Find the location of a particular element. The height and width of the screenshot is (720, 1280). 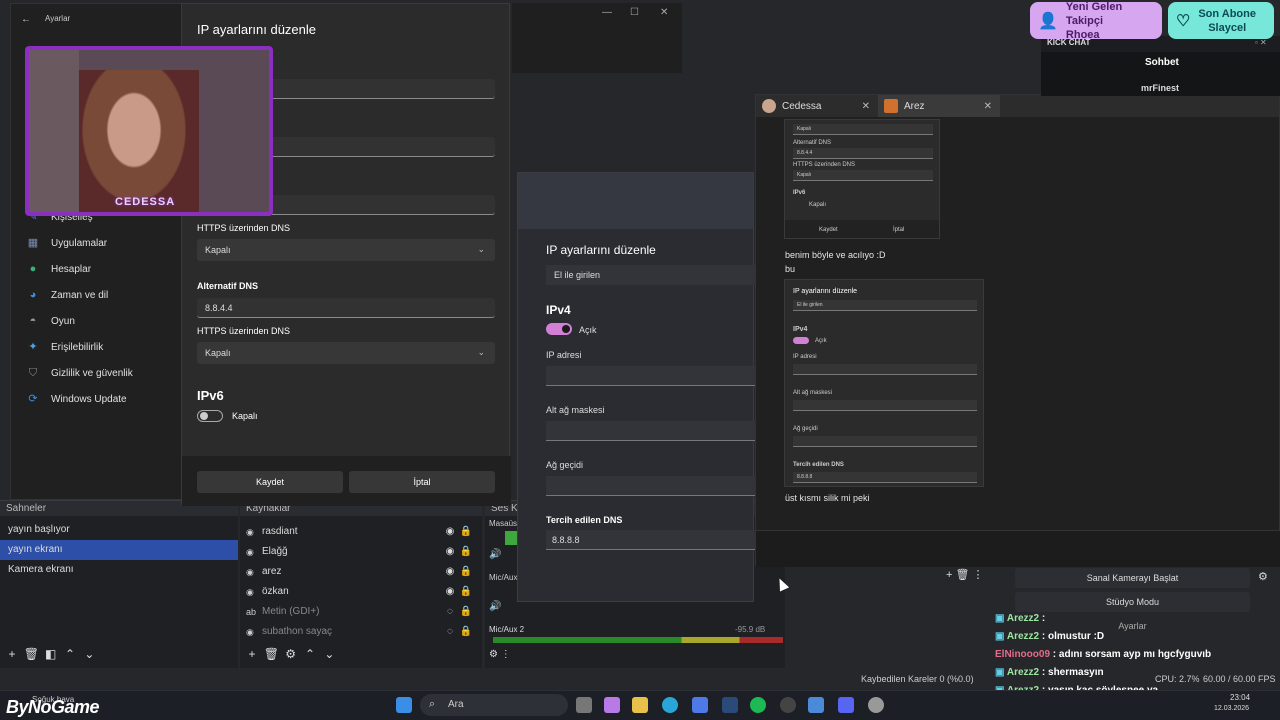

chat-username: mrFinest is located at coordinates (1160, 88).